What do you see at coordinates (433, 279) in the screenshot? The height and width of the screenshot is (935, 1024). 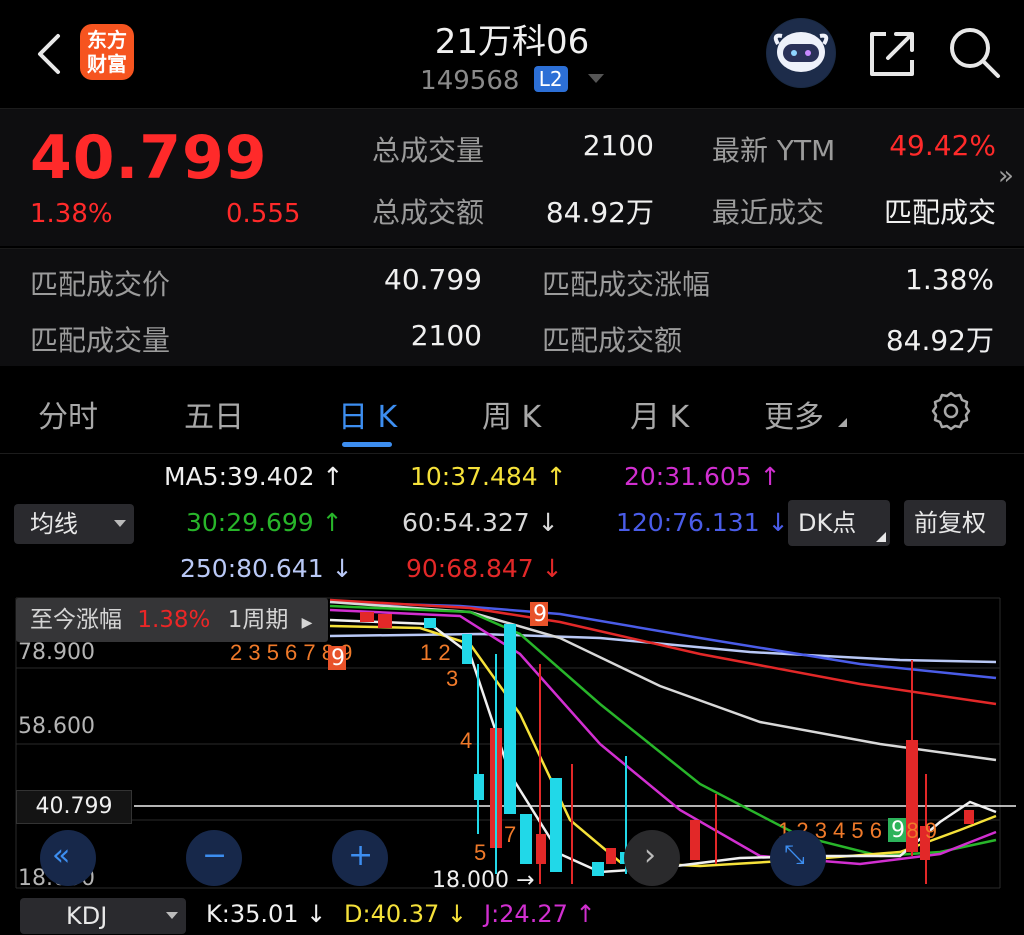 I see `match-price-value: 40.799` at bounding box center [433, 279].